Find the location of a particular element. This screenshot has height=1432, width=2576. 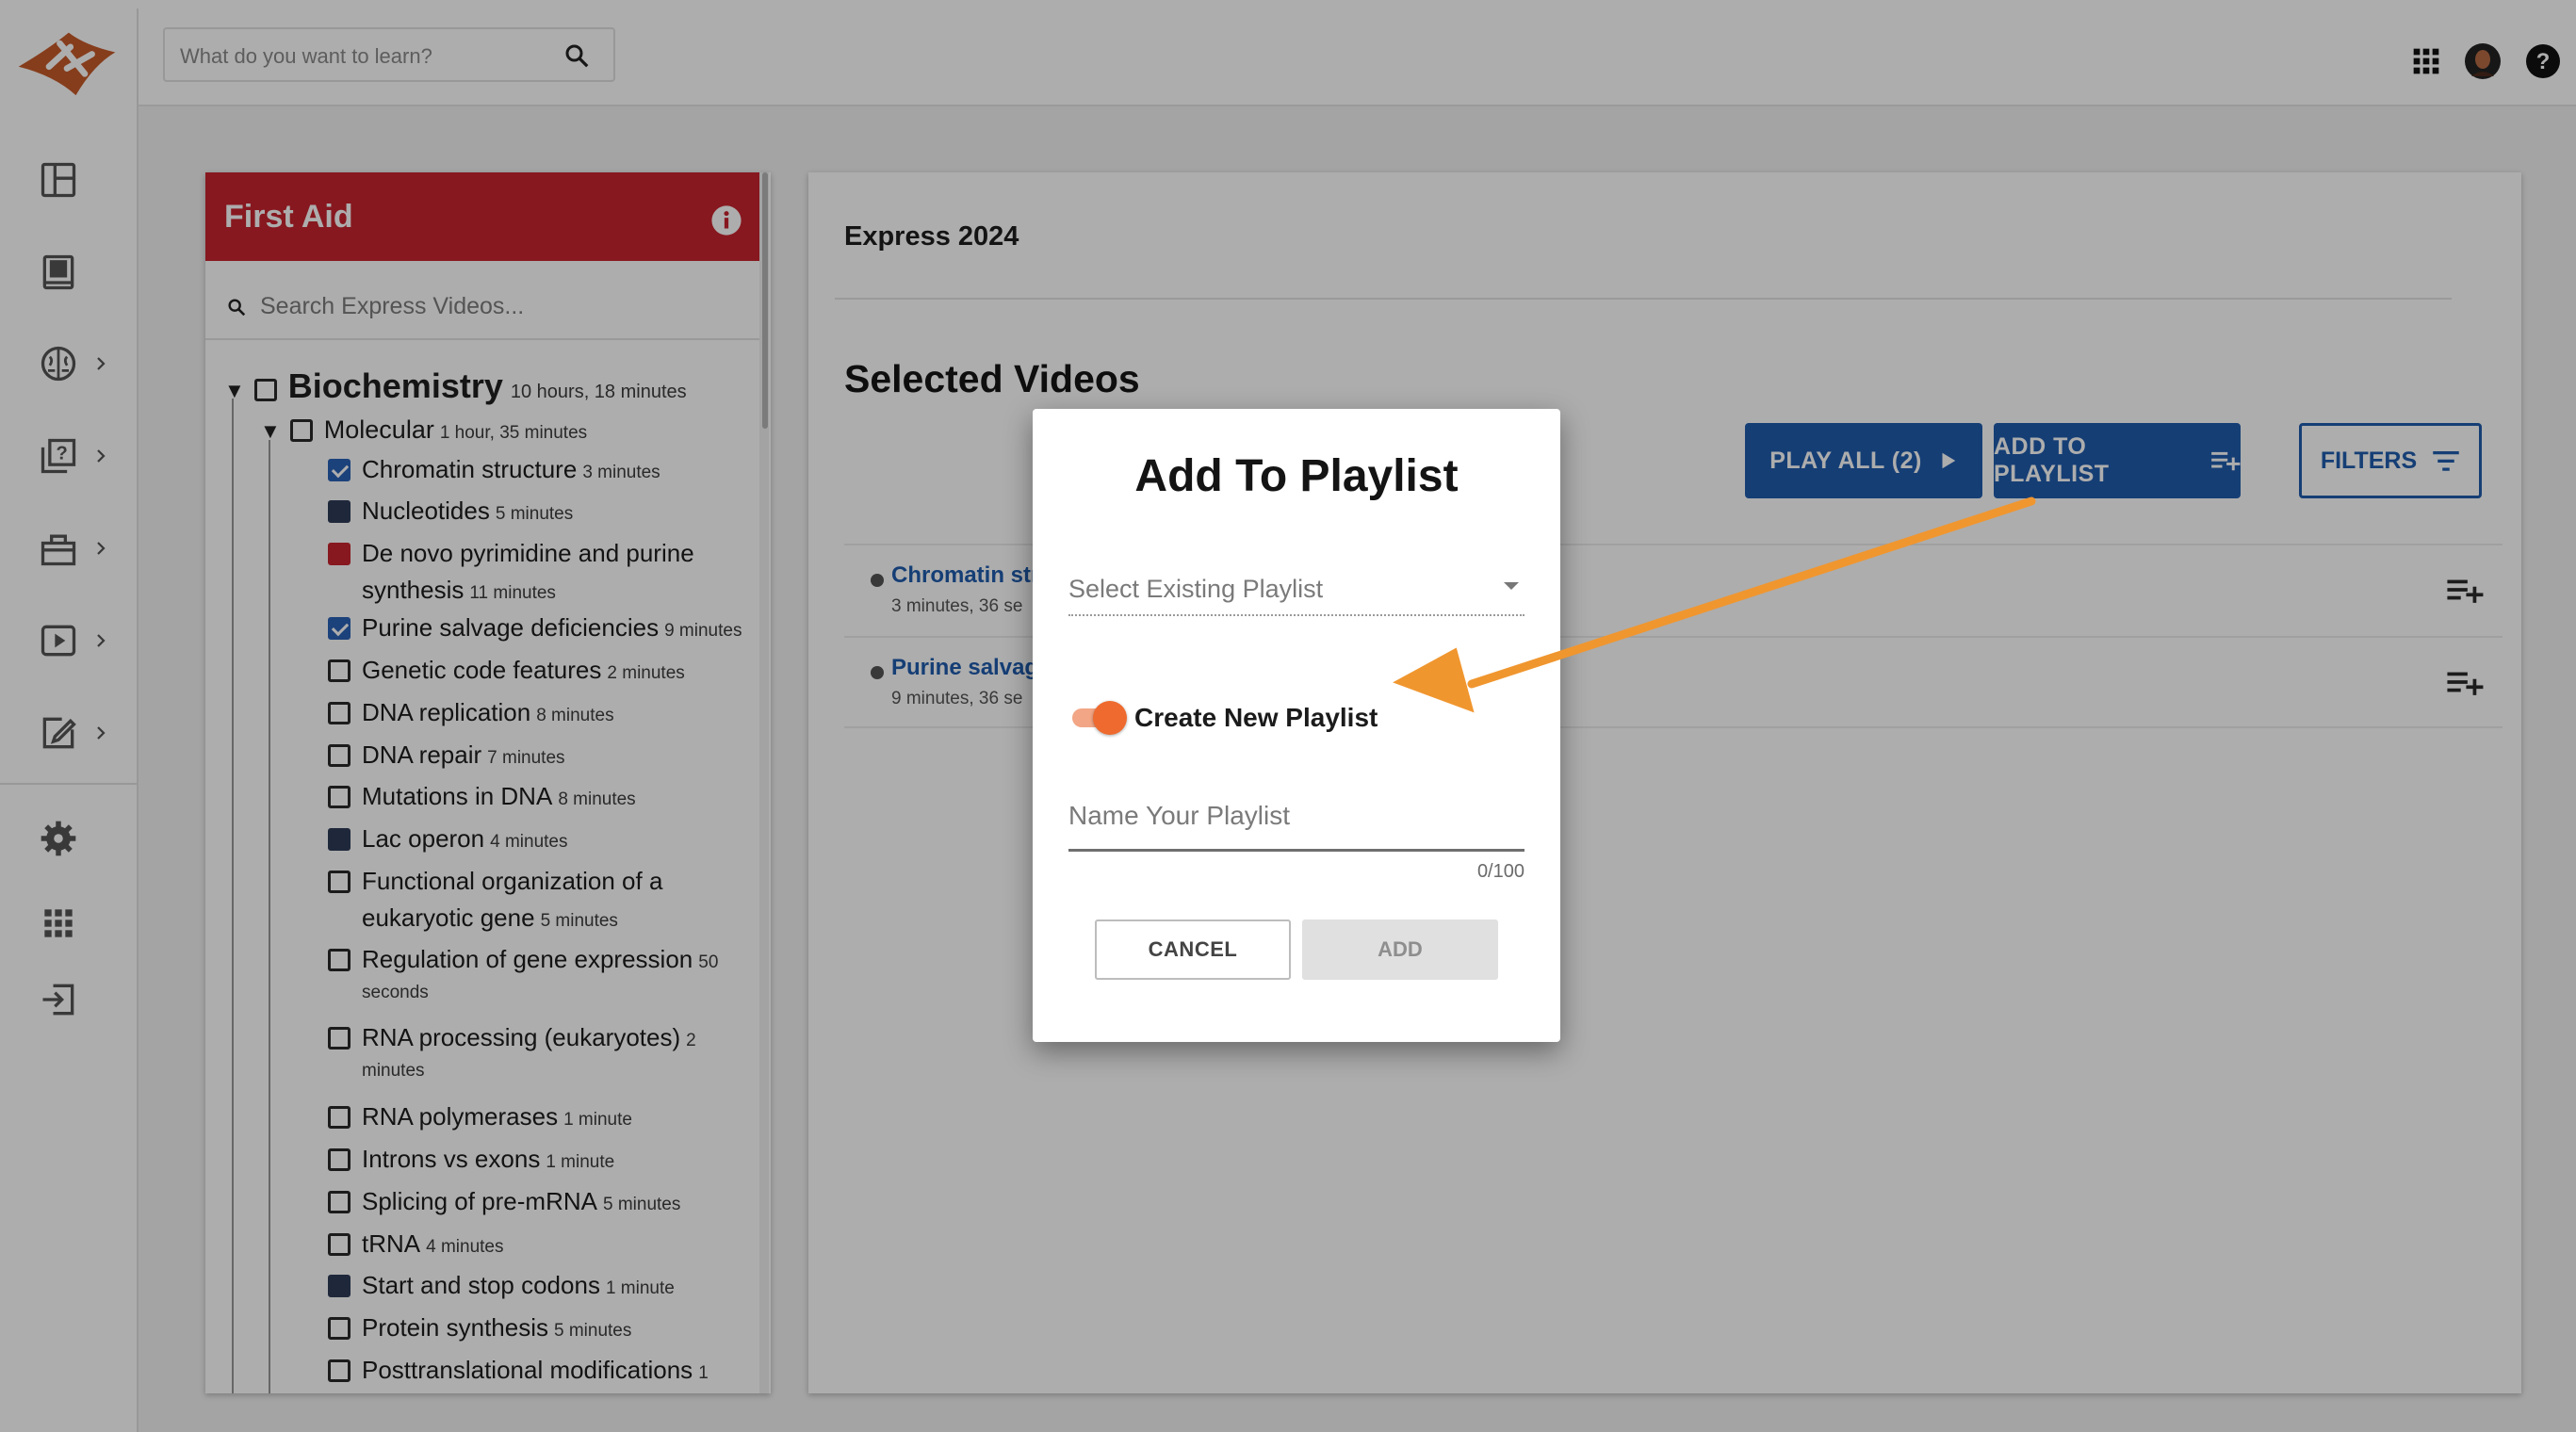

playlist-name-field is located at coordinates (1296, 823).